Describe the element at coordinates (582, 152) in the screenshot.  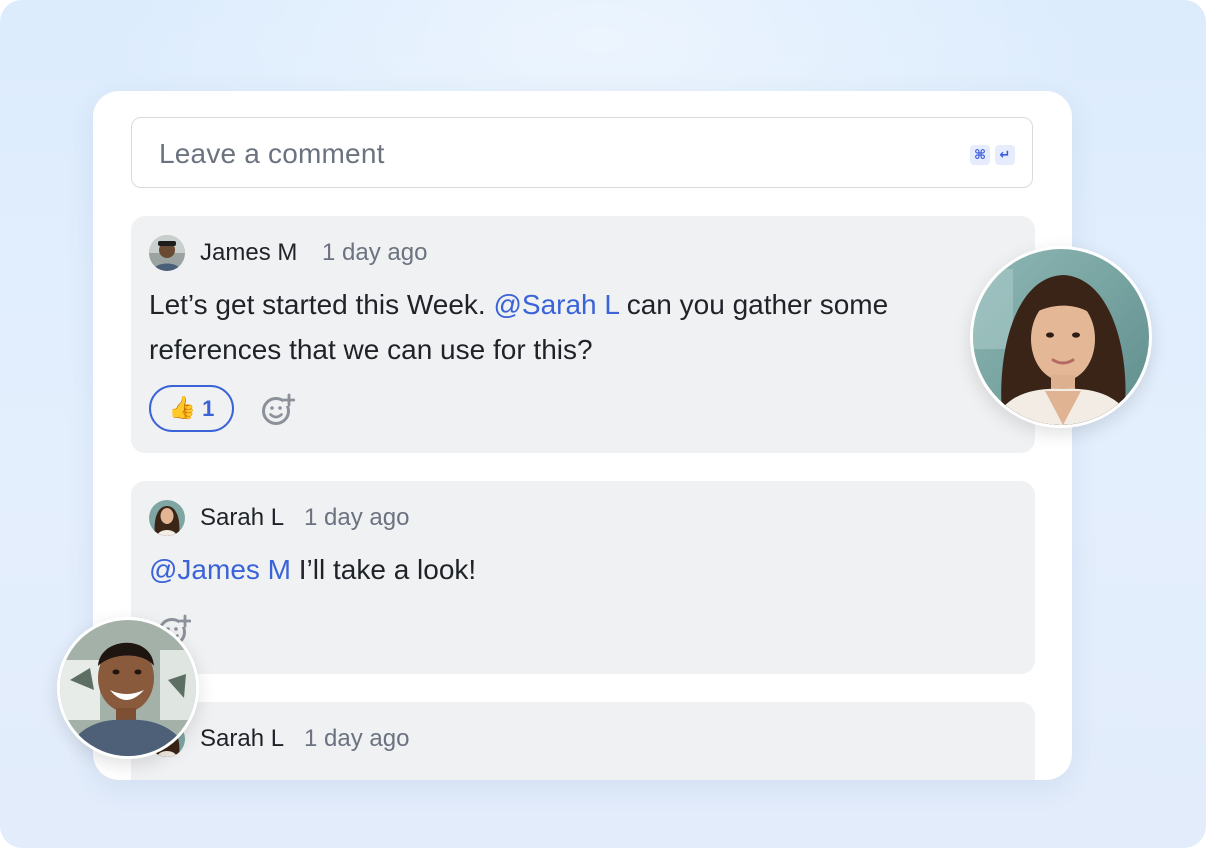
I see `comment-input: Leave a comment ⌘ ↵` at that location.